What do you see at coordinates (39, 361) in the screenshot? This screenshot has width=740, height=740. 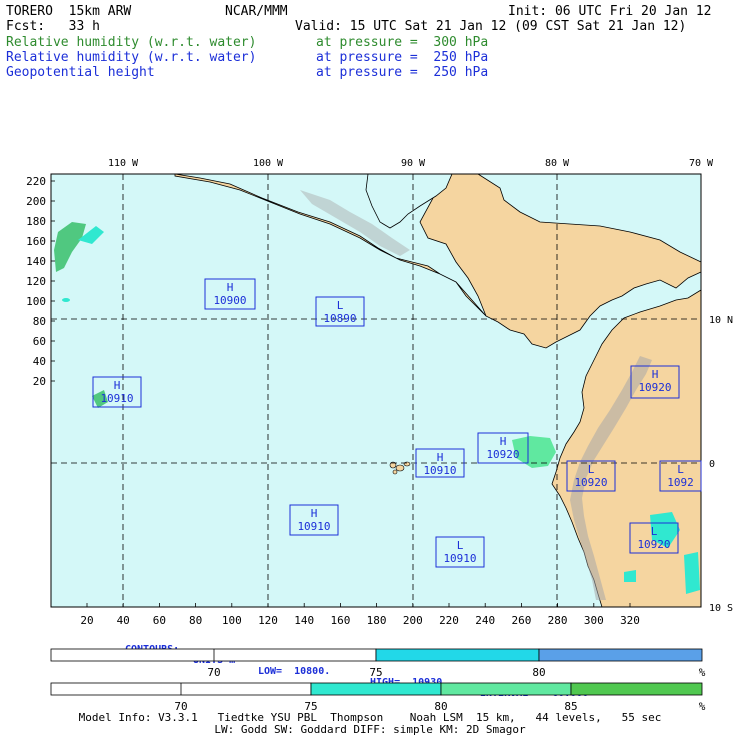 I see `left-tick-label: 40` at bounding box center [39, 361].